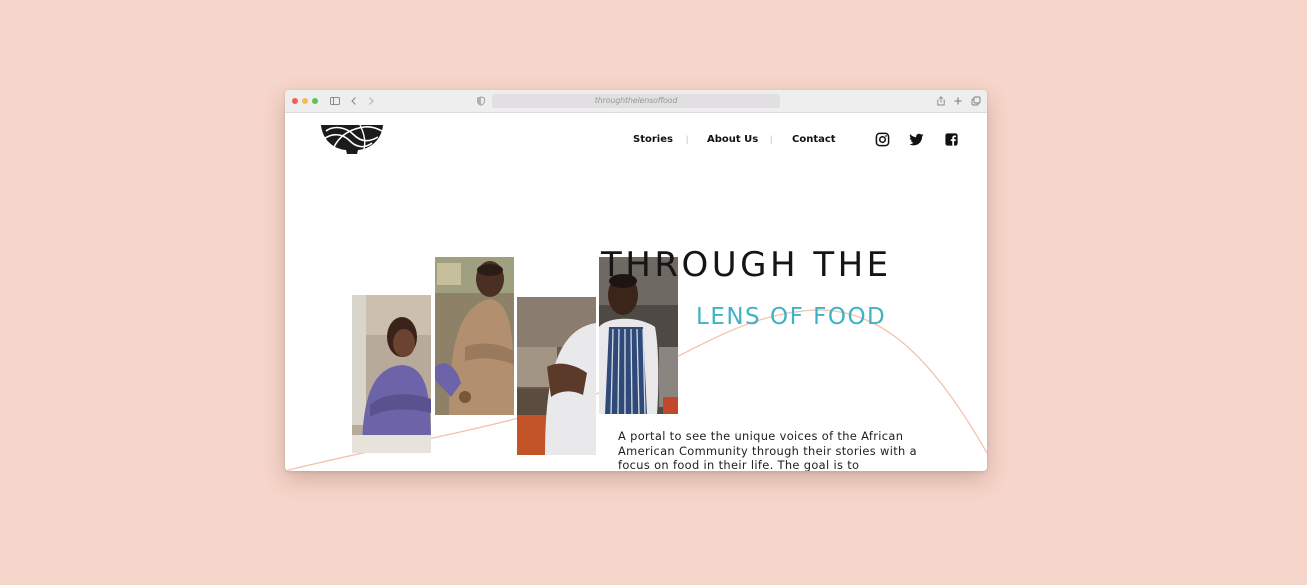 This screenshot has height=585, width=1307. What do you see at coordinates (391, 374) in the screenshot?
I see `photo-woman-cooking` at bounding box center [391, 374].